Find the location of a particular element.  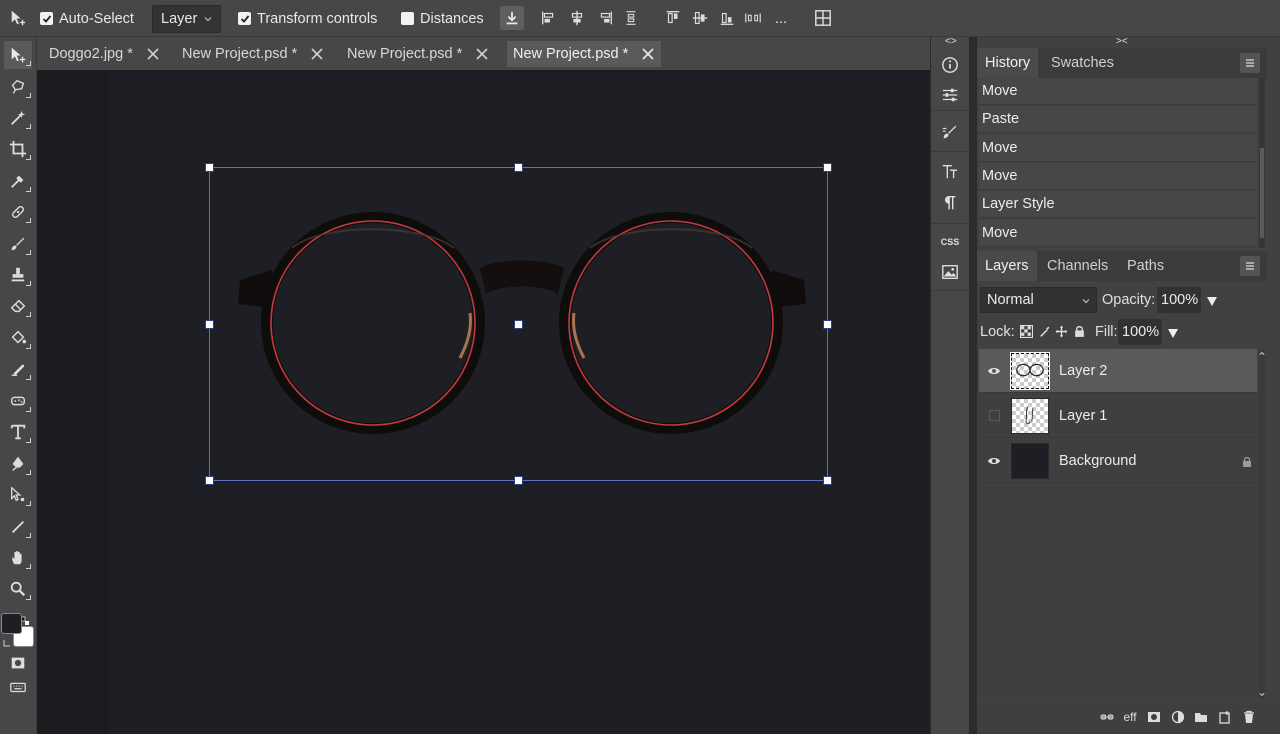

type-tool-button is located at coordinates (18, 432).